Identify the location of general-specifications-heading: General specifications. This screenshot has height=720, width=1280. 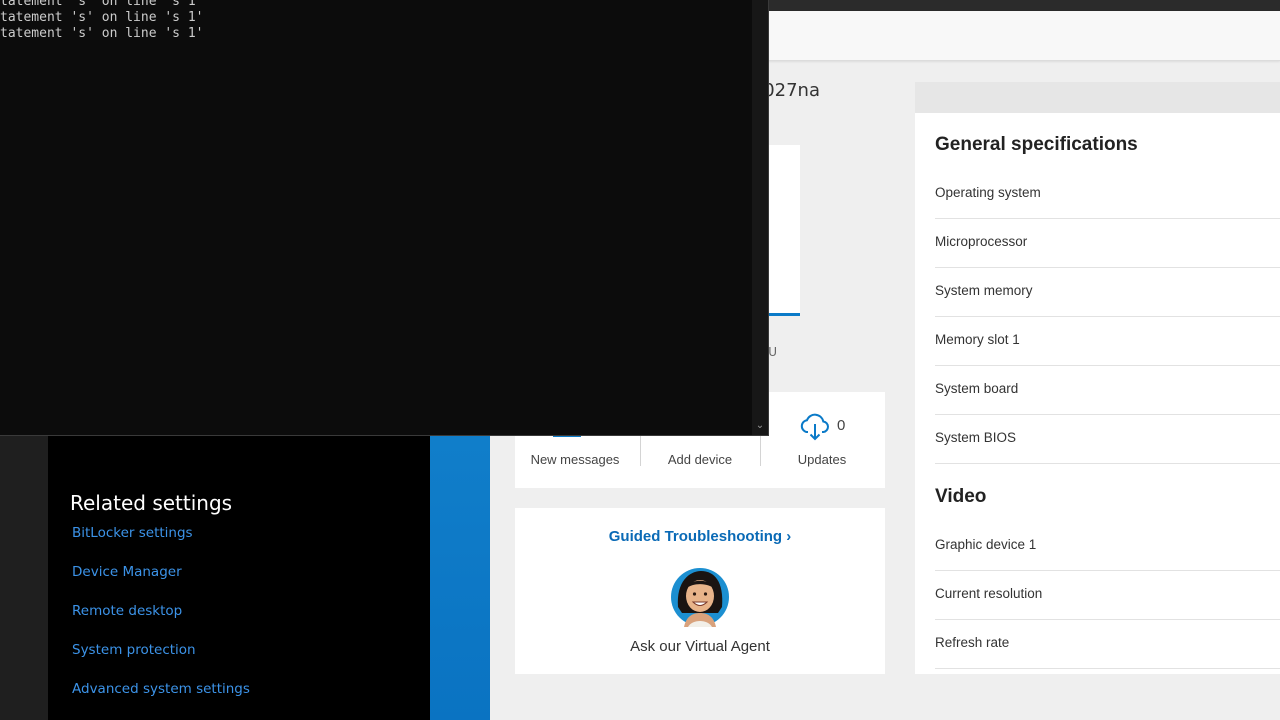
(1036, 144).